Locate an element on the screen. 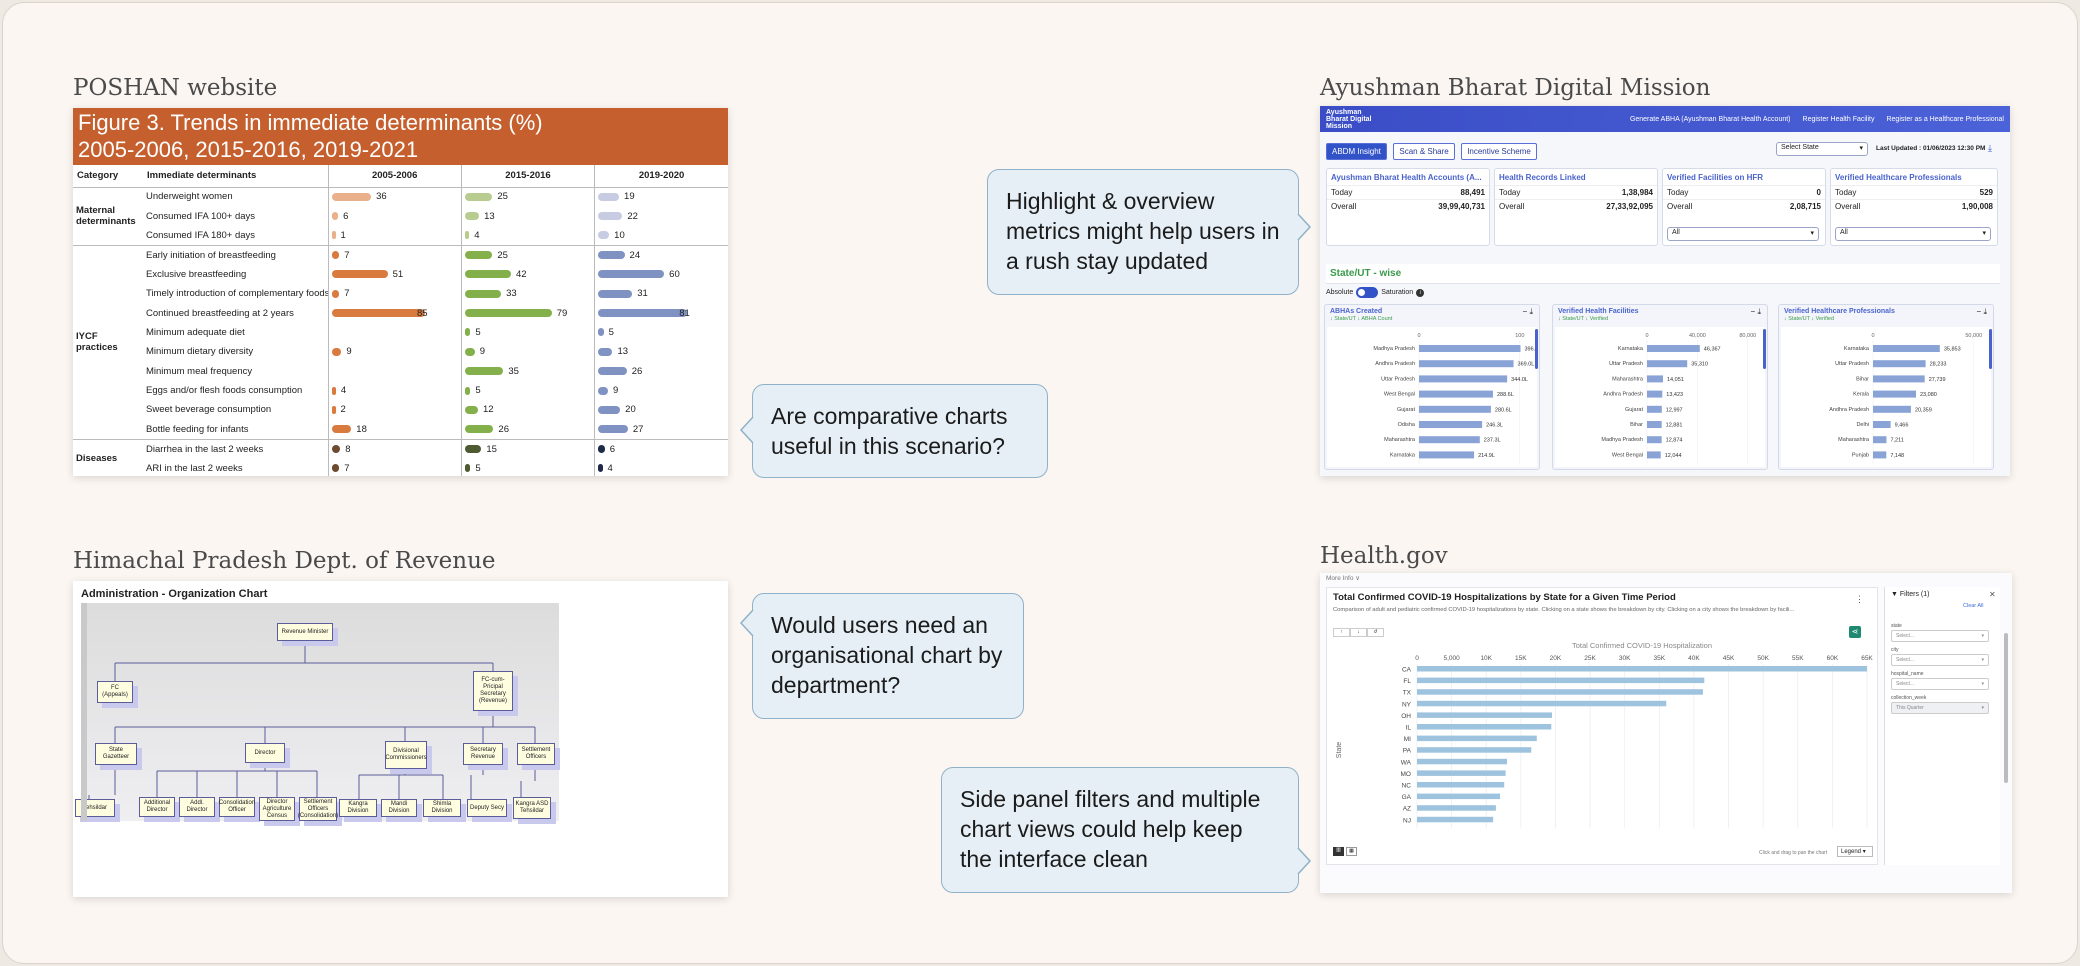 The height and width of the screenshot is (966, 2080). absolute-saturation-toggle: Absolute Saturation i is located at coordinates (1375, 292).